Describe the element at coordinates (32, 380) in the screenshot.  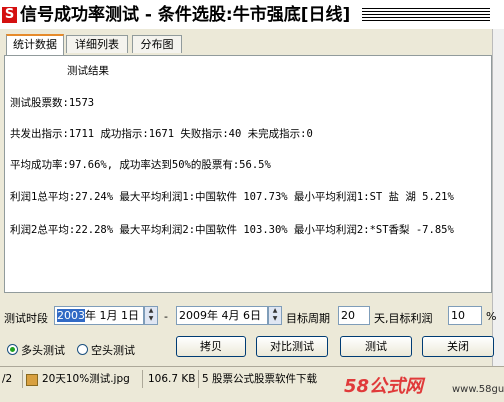
I see `image-file-icon` at that location.